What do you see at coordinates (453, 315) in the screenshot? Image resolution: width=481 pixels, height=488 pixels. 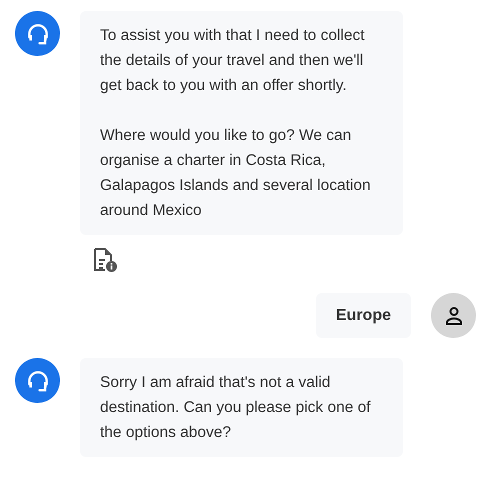 I see `user-avatar-icon` at bounding box center [453, 315].